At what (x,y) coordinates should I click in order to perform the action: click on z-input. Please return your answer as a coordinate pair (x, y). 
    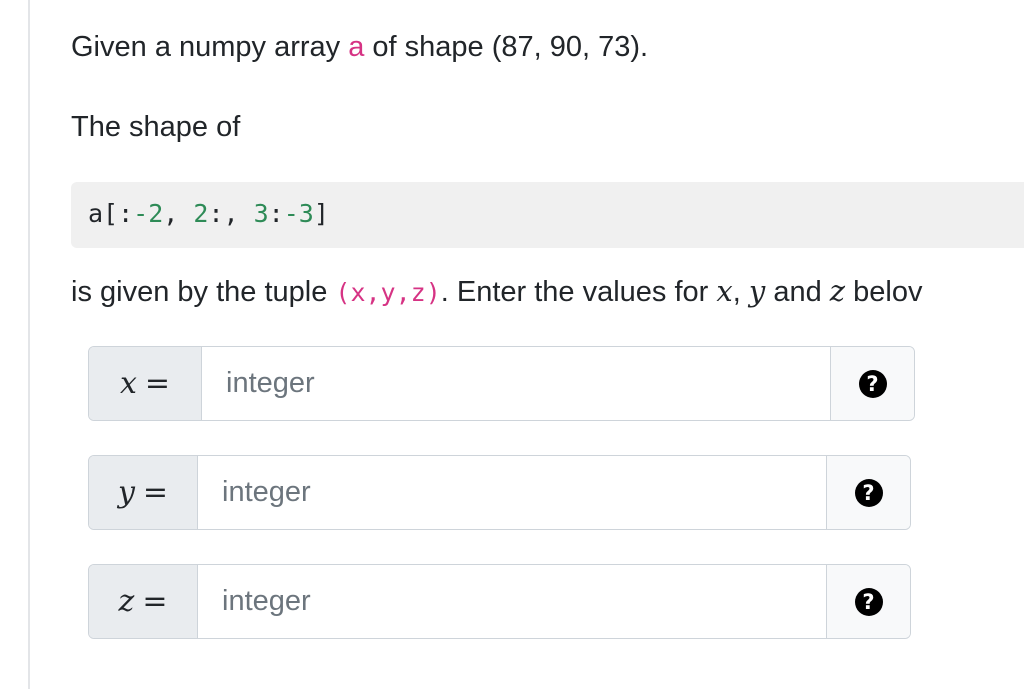
    Looking at the image, I should click on (512, 601).